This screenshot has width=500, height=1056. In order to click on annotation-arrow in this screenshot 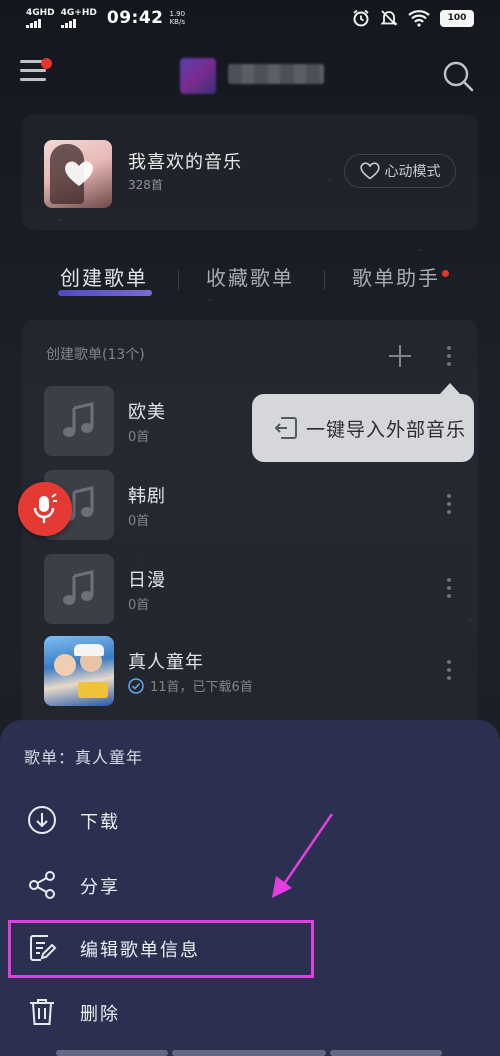, I will do `click(303, 855)`.